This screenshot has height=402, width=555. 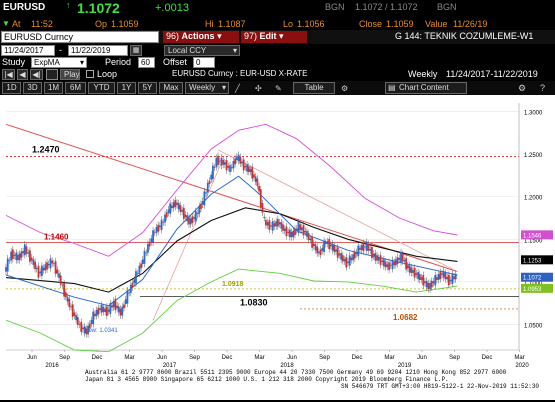 I want to click on crosshair-icon: ✣, so click(x=258, y=88).